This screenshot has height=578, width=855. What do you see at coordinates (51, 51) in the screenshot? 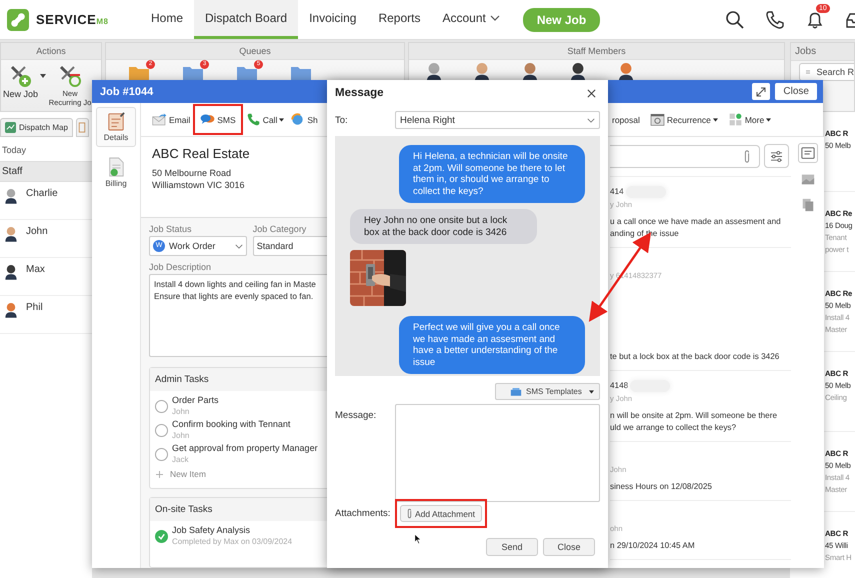
I see `section-header: Actions` at bounding box center [51, 51].